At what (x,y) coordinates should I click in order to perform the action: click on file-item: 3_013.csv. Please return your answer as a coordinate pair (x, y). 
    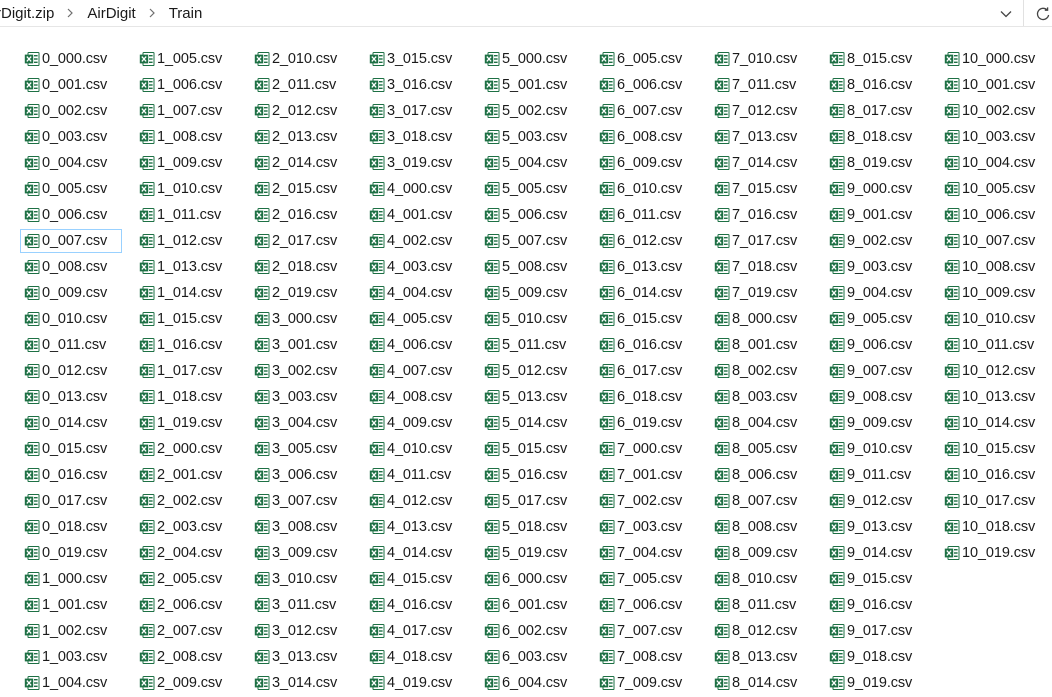
    Looking at the image, I should click on (301, 657).